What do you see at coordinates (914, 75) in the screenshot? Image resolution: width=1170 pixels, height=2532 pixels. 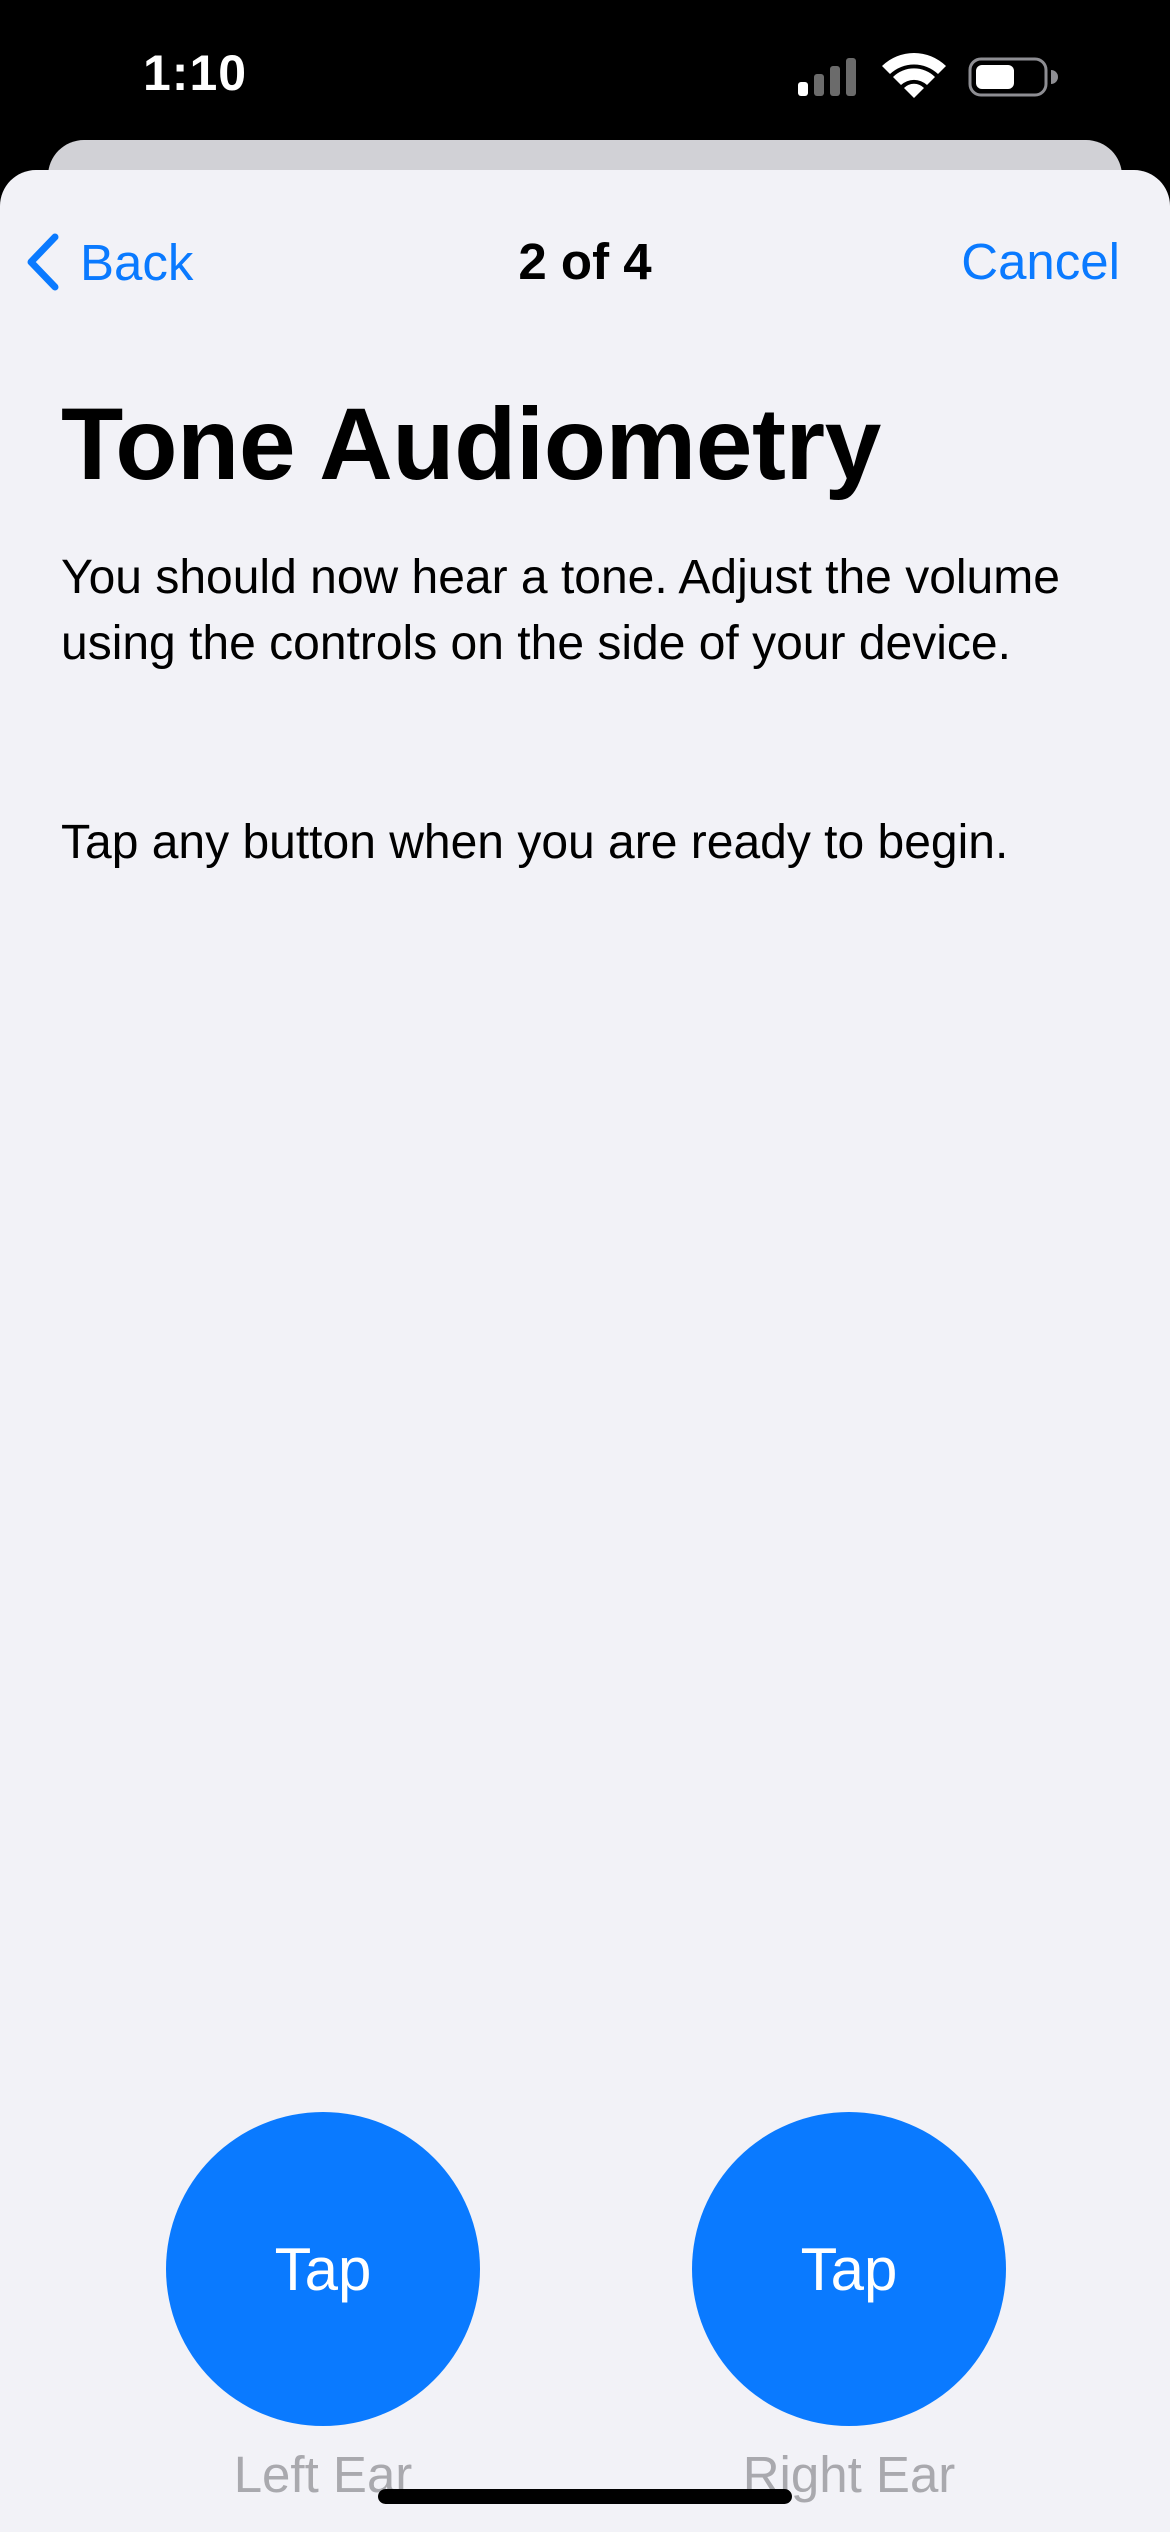 I see `wifi-icon` at bounding box center [914, 75].